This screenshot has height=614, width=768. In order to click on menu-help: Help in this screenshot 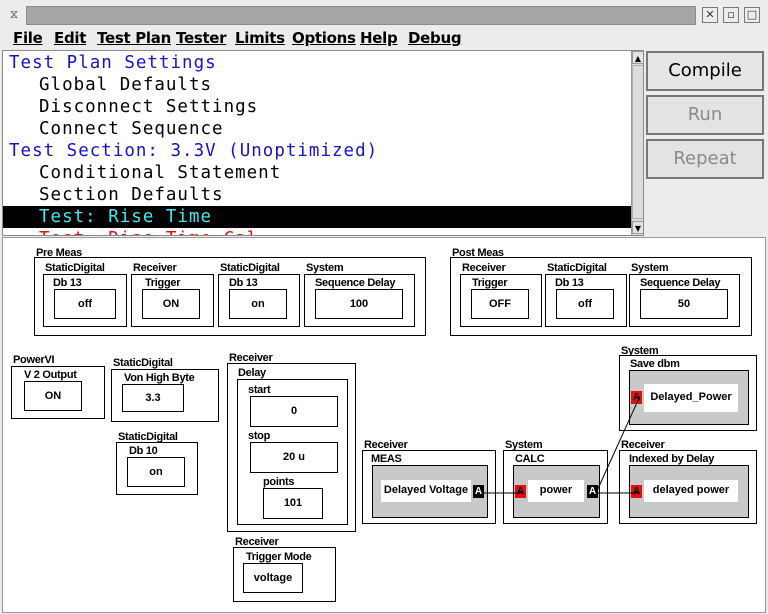, I will do `click(379, 38)`.